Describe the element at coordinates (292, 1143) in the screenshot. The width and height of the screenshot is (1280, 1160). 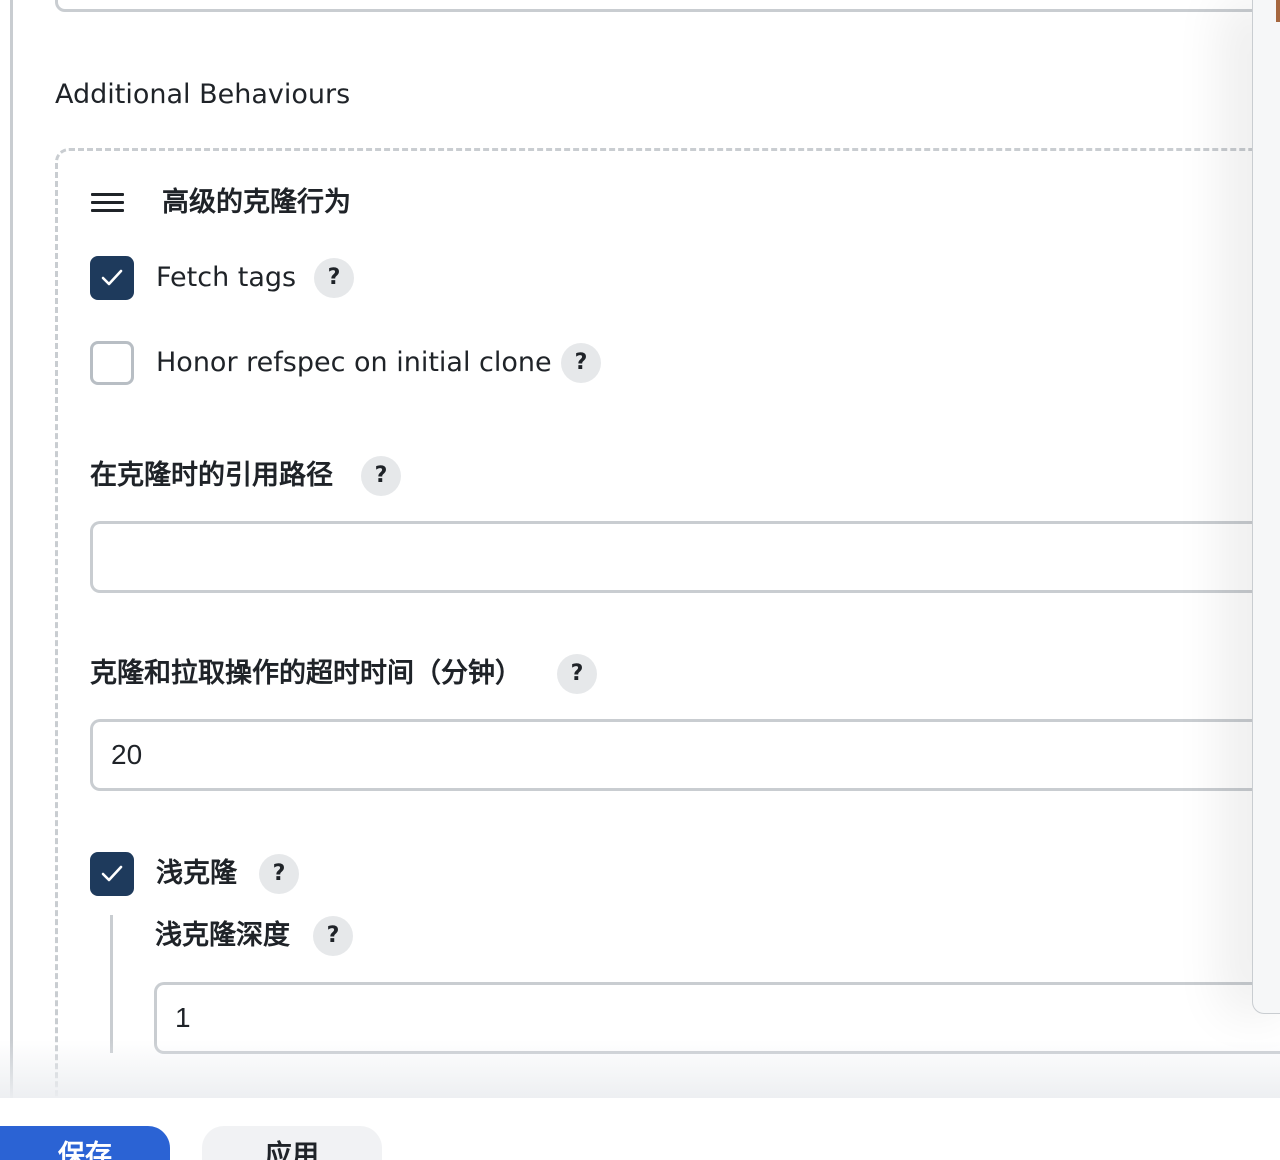
I see `apply-button: 应用` at that location.